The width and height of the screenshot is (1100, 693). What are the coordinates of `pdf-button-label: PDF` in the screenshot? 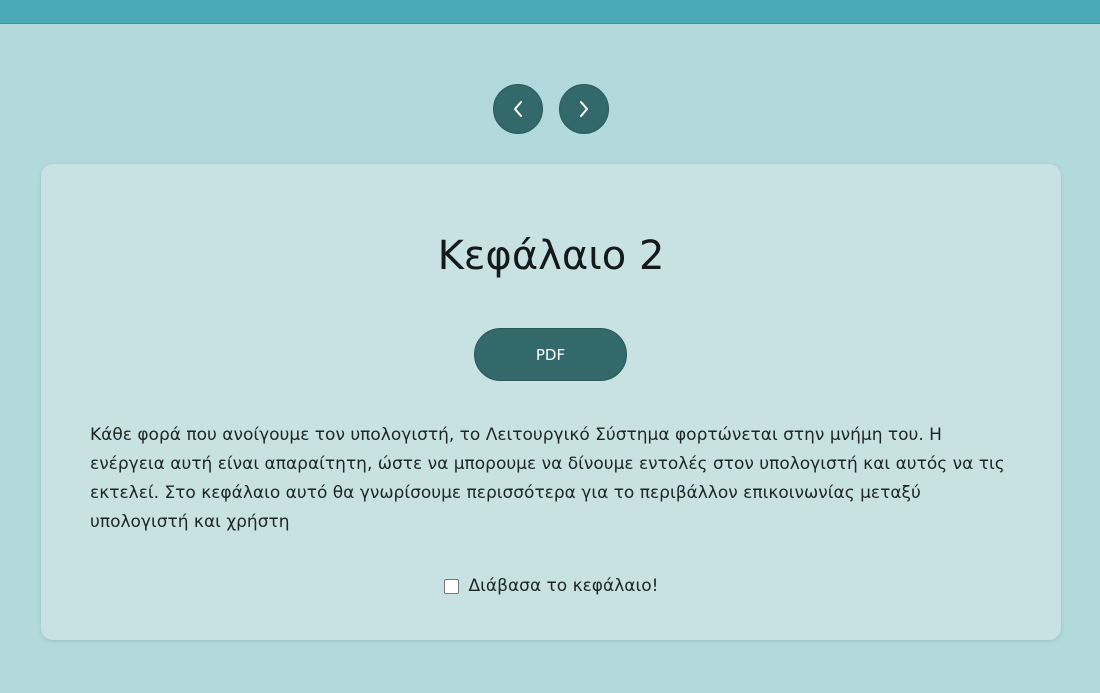 It's located at (550, 354).